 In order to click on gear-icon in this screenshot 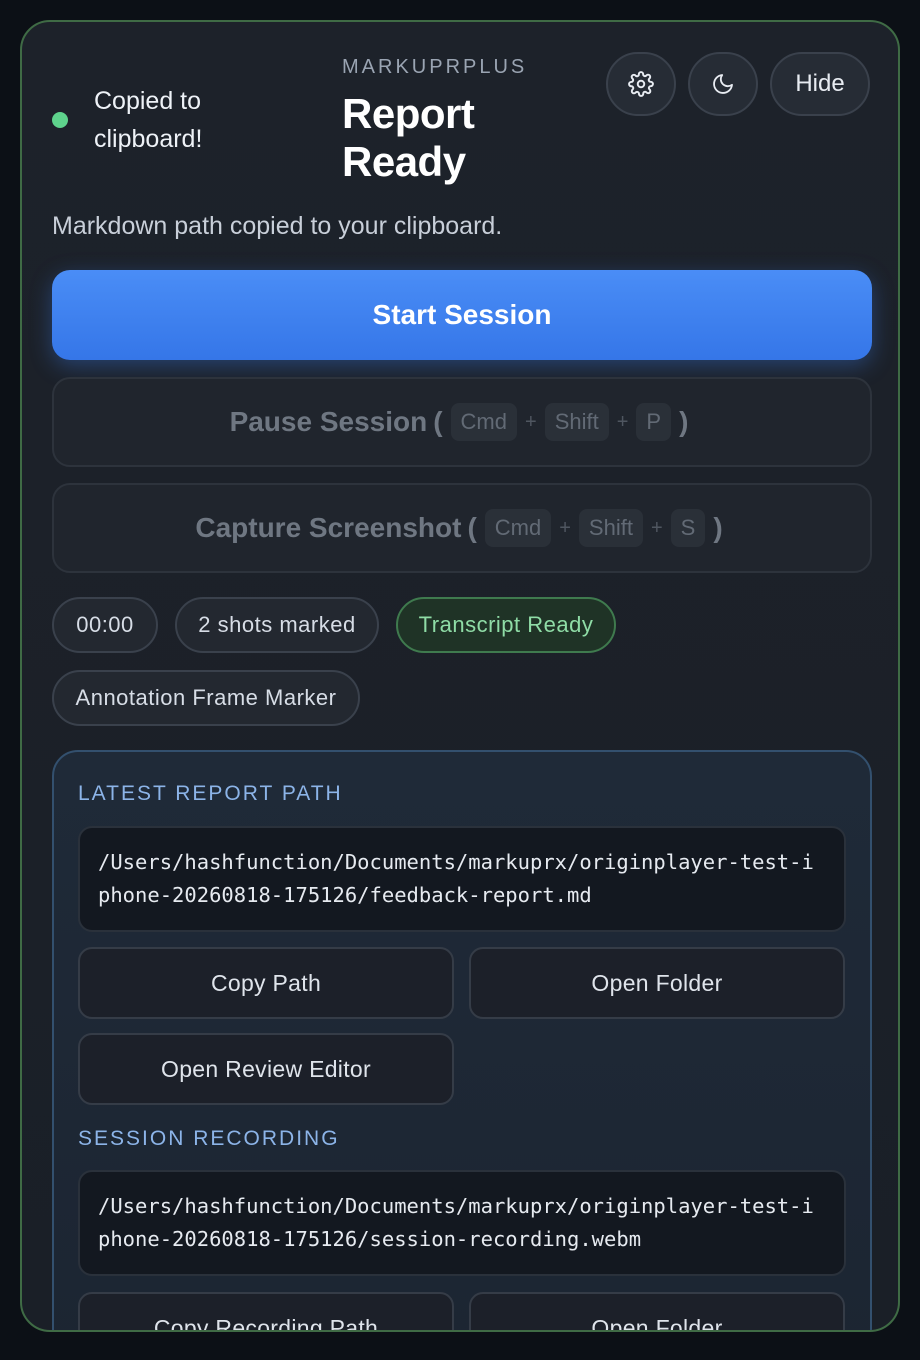, I will do `click(641, 84)`.